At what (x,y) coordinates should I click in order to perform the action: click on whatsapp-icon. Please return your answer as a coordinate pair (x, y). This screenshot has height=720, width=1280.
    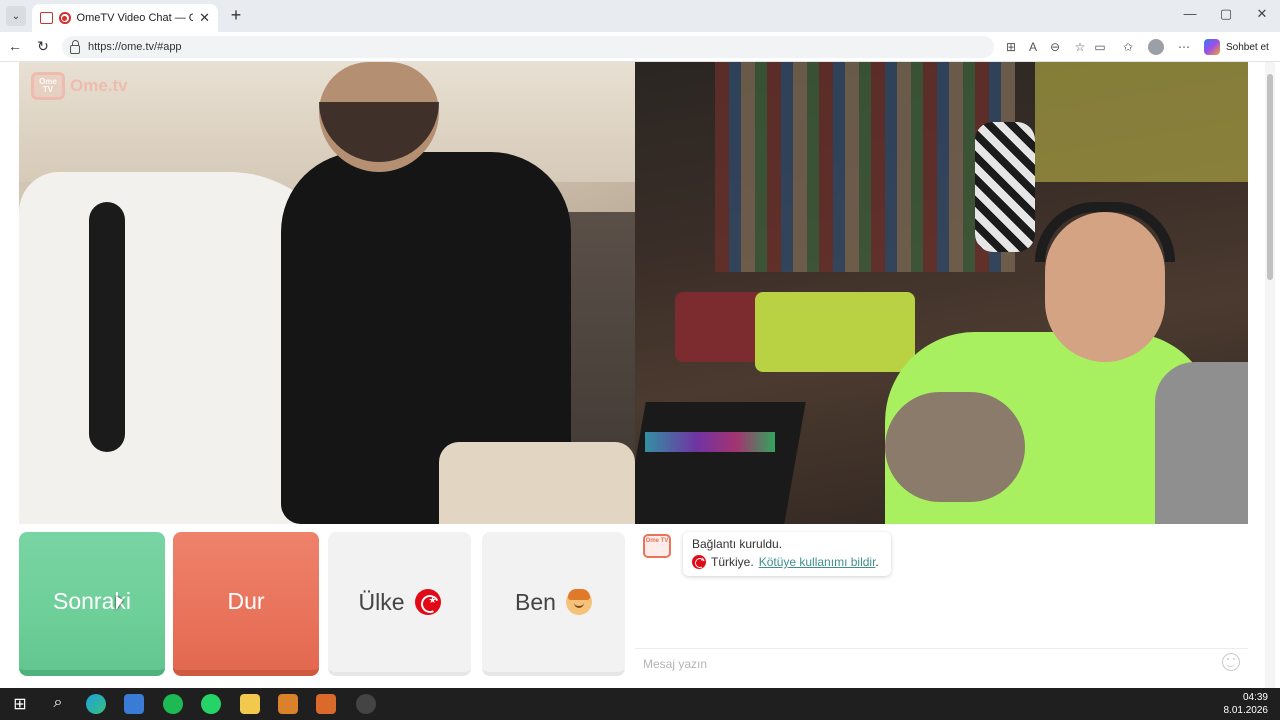
    Looking at the image, I should click on (211, 704).